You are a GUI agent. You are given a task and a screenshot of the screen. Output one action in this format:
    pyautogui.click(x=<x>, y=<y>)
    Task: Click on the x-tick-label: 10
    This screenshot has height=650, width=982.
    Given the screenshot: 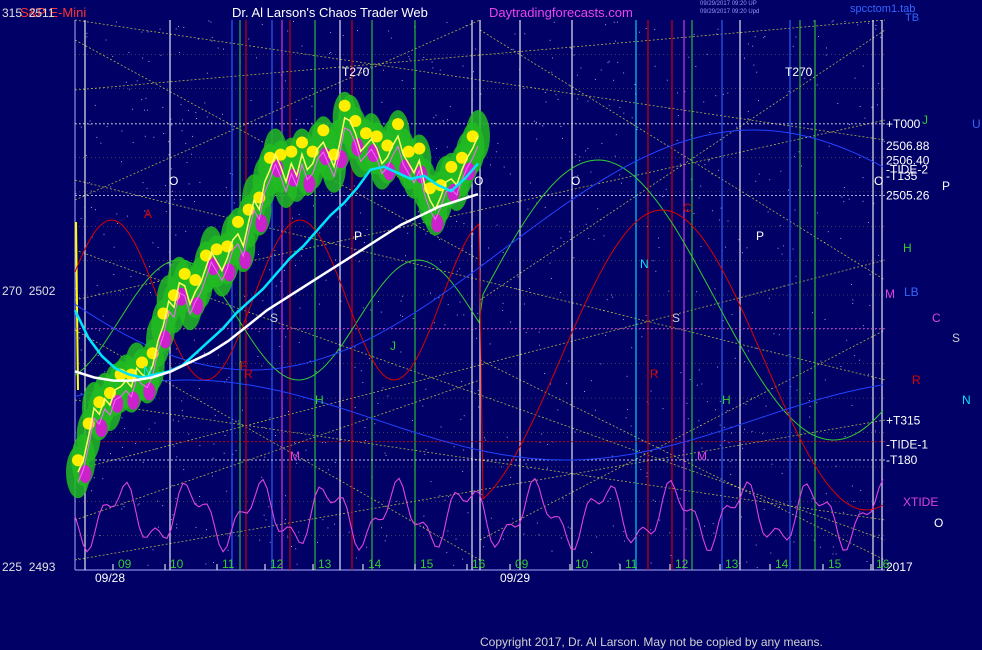 What is the action you would take?
    pyautogui.click(x=582, y=564)
    